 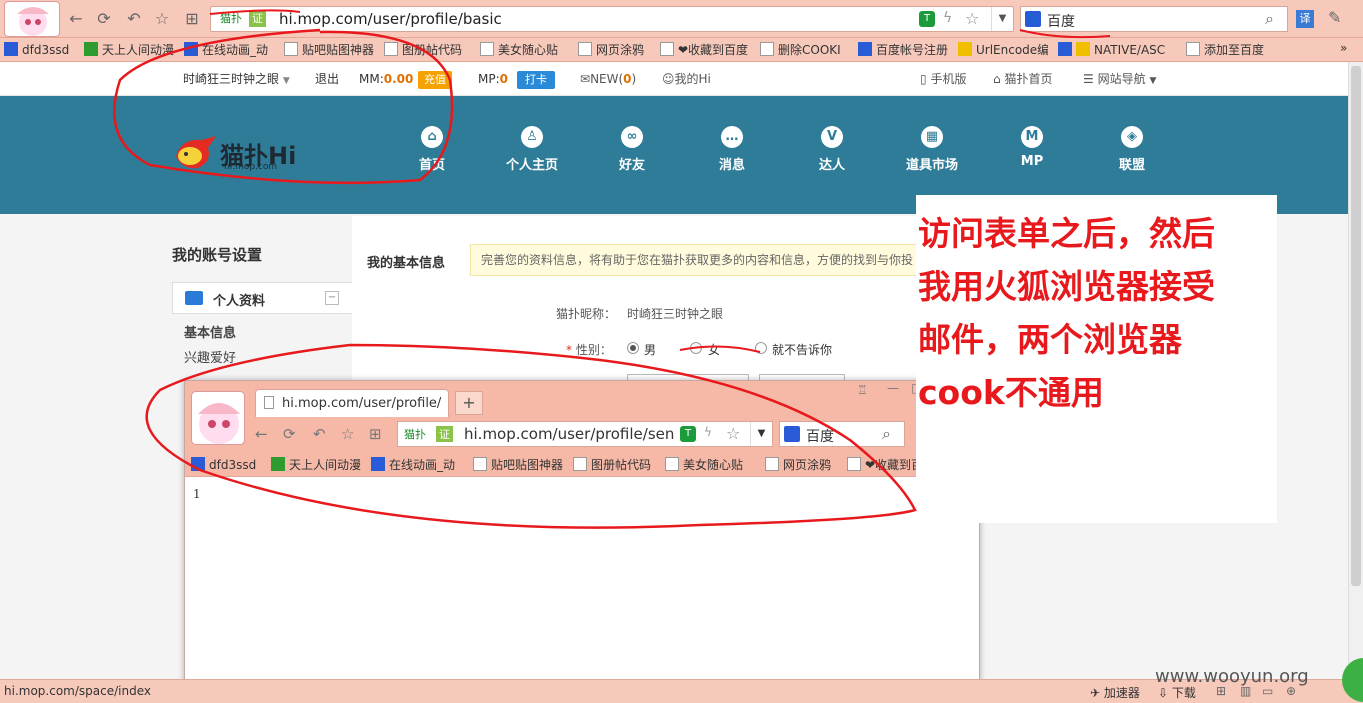 I want to click on page-scrollbar, so click(x=1355, y=370).